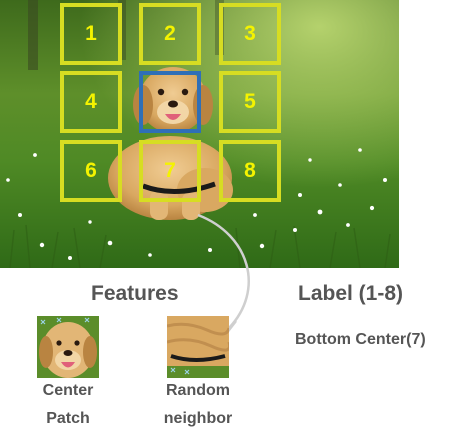  Describe the element at coordinates (198, 390) in the screenshot. I see `neighbor-patch-caption-line1: Random` at that location.